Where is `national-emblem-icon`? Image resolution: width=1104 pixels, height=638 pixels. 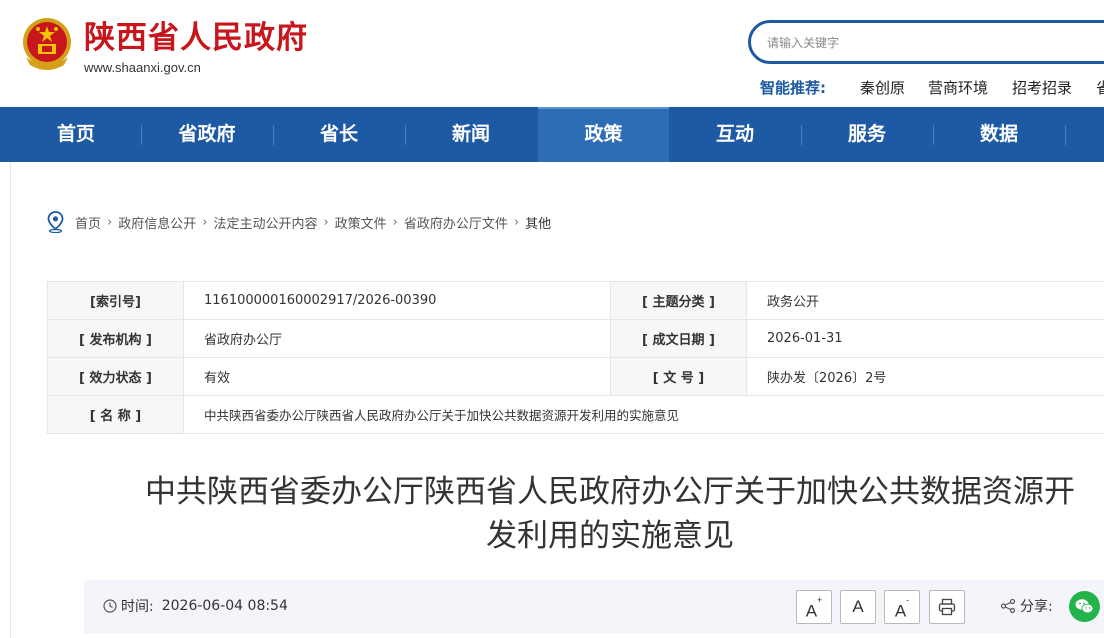
national-emblem-icon is located at coordinates (47, 45).